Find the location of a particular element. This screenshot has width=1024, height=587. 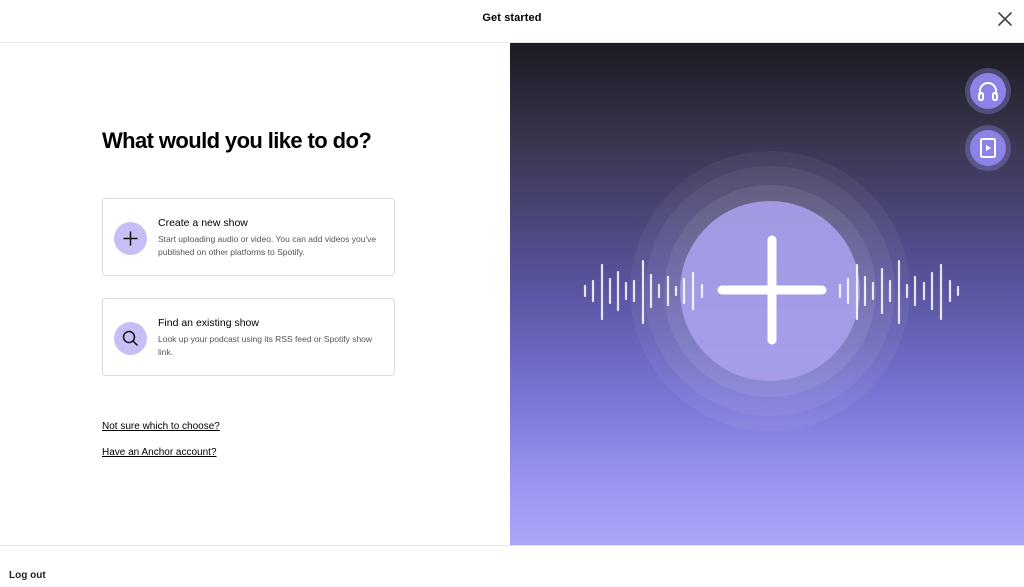

headphones-button is located at coordinates (988, 91).